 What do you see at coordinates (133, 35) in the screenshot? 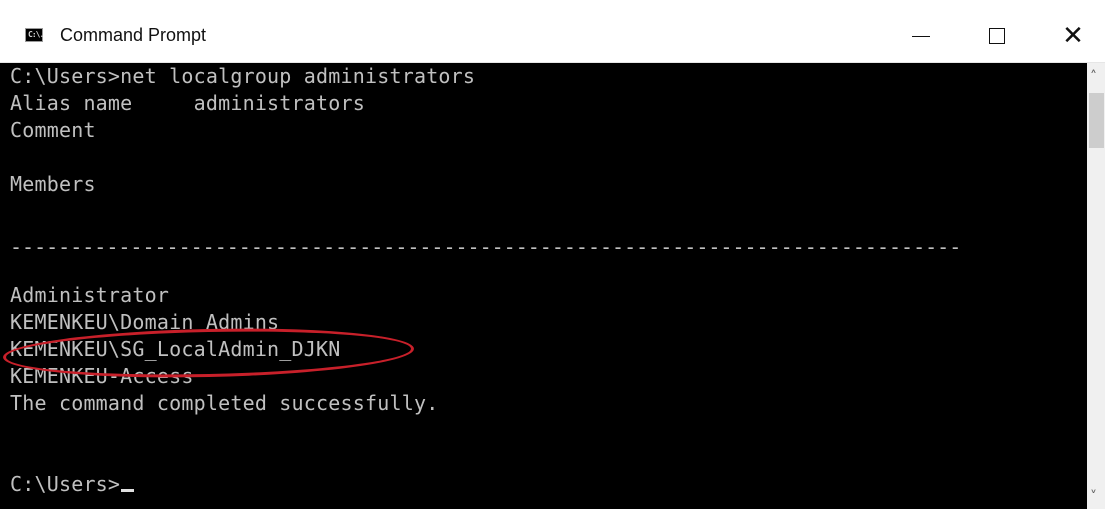
I see `window-title: Command Prompt` at bounding box center [133, 35].